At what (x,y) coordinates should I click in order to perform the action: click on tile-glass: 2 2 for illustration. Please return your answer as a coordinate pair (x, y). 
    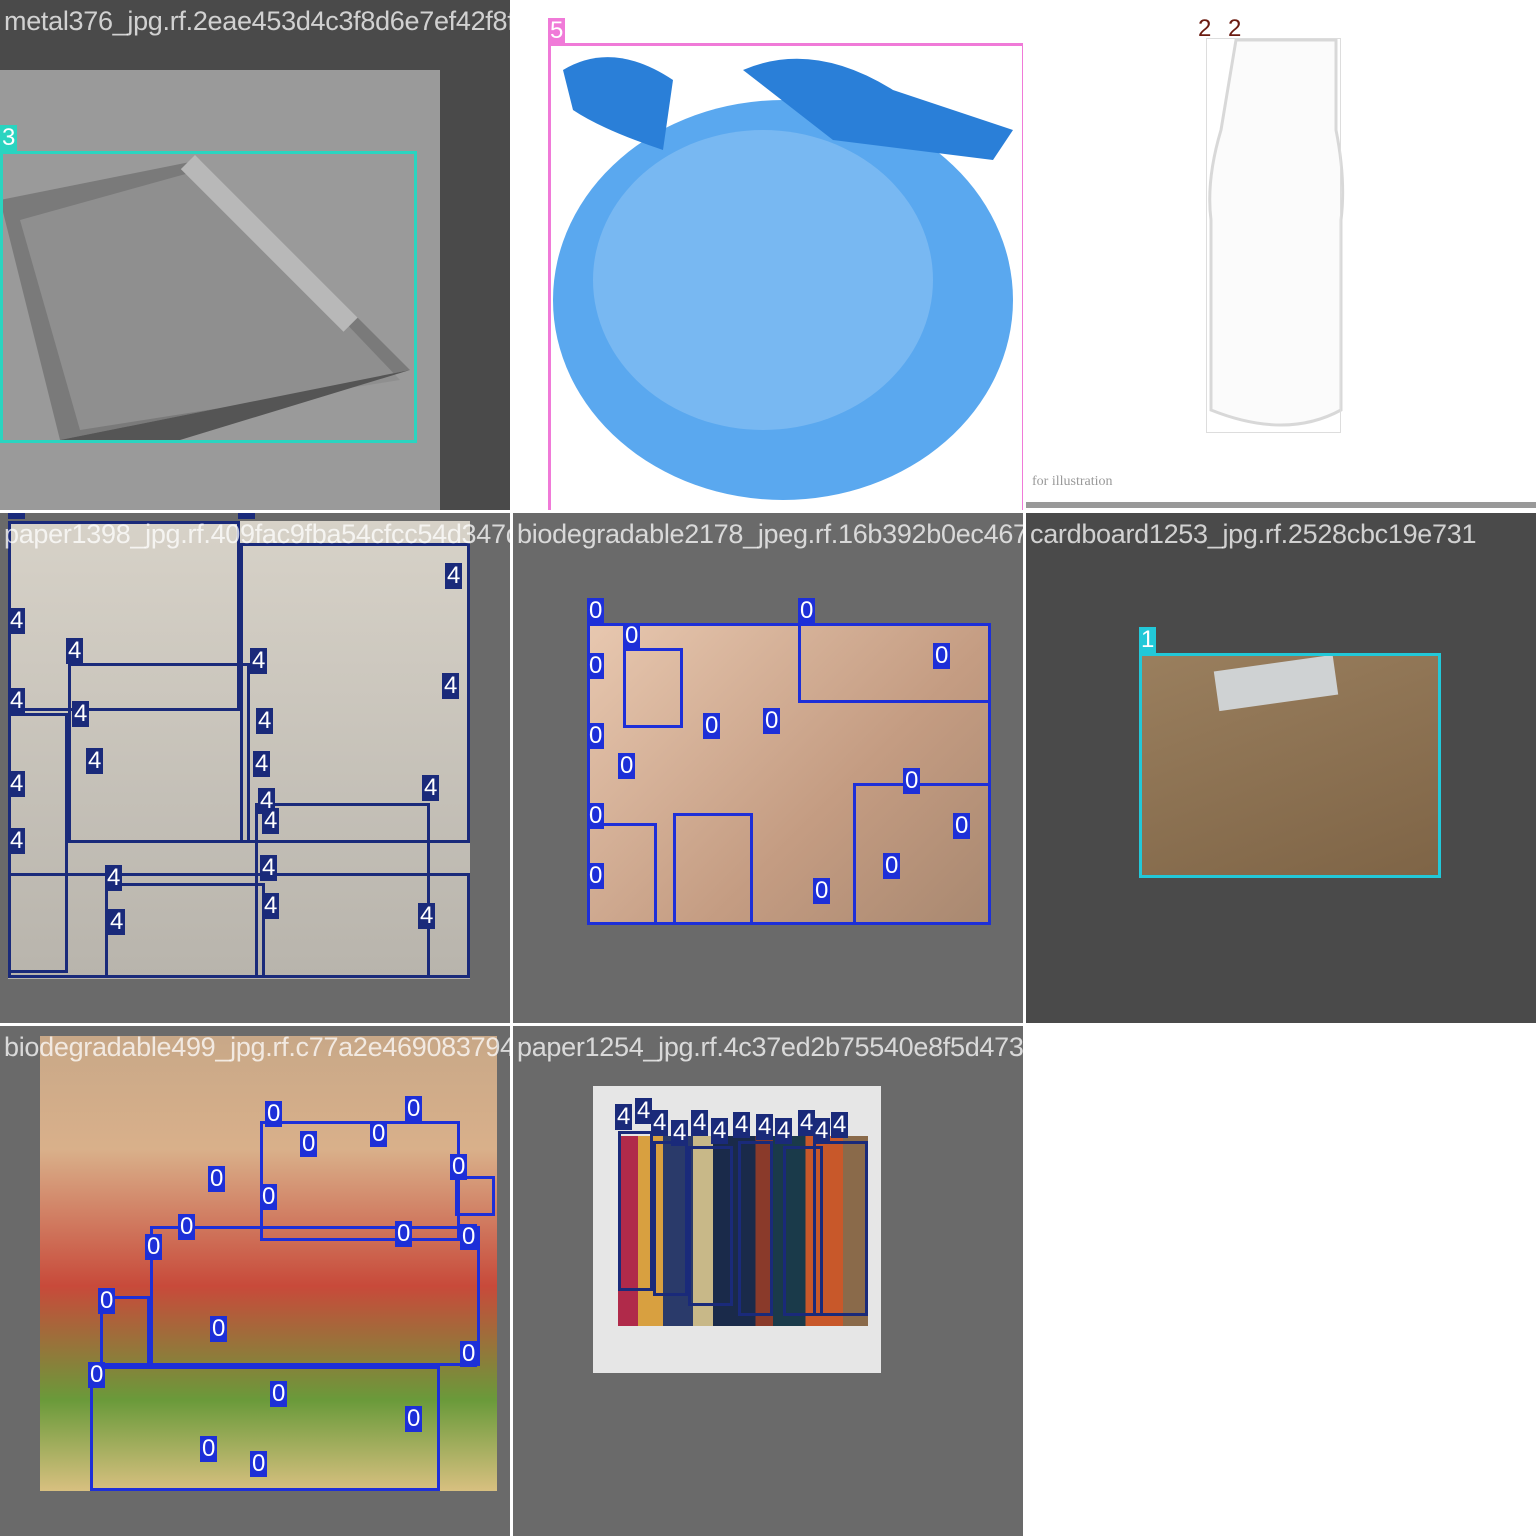
    Looking at the image, I should click on (1281, 255).